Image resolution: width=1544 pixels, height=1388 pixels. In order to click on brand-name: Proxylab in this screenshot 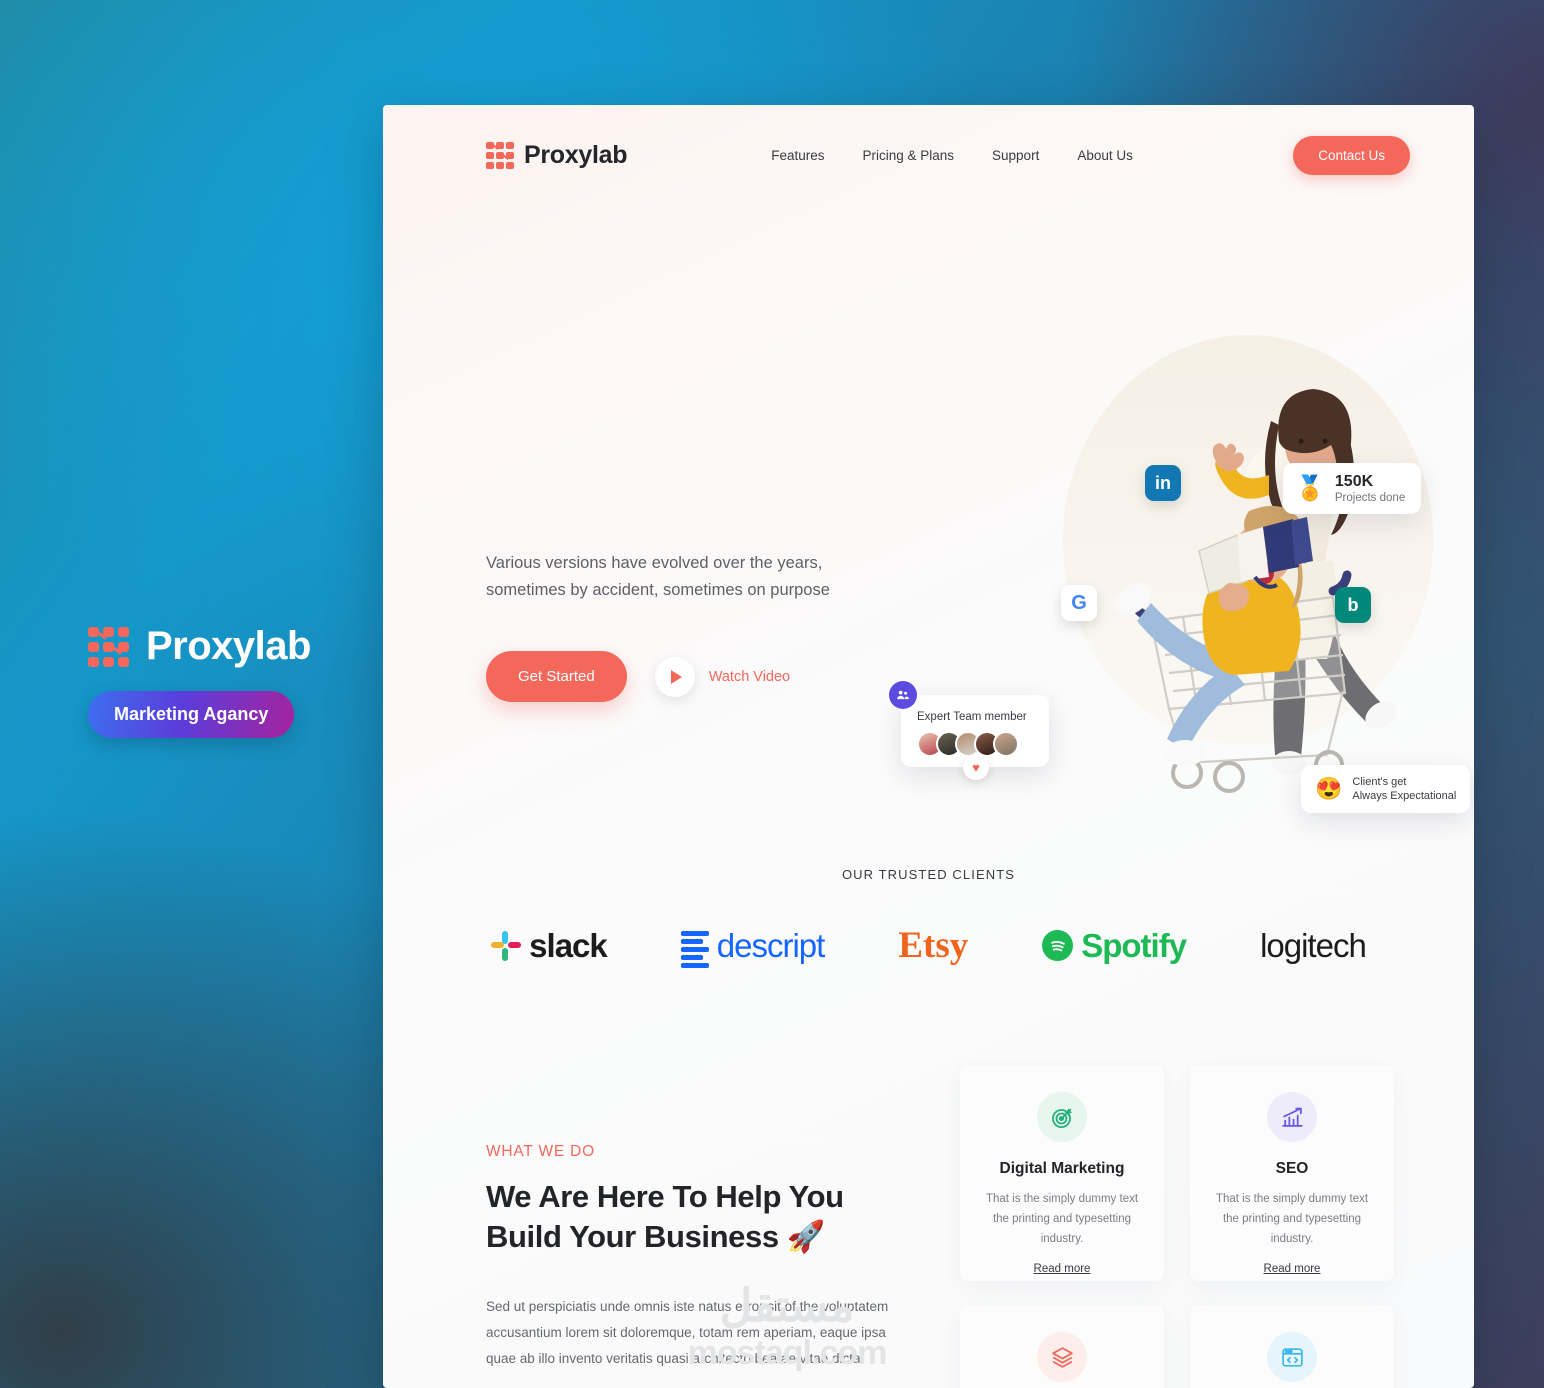, I will do `click(228, 646)`.